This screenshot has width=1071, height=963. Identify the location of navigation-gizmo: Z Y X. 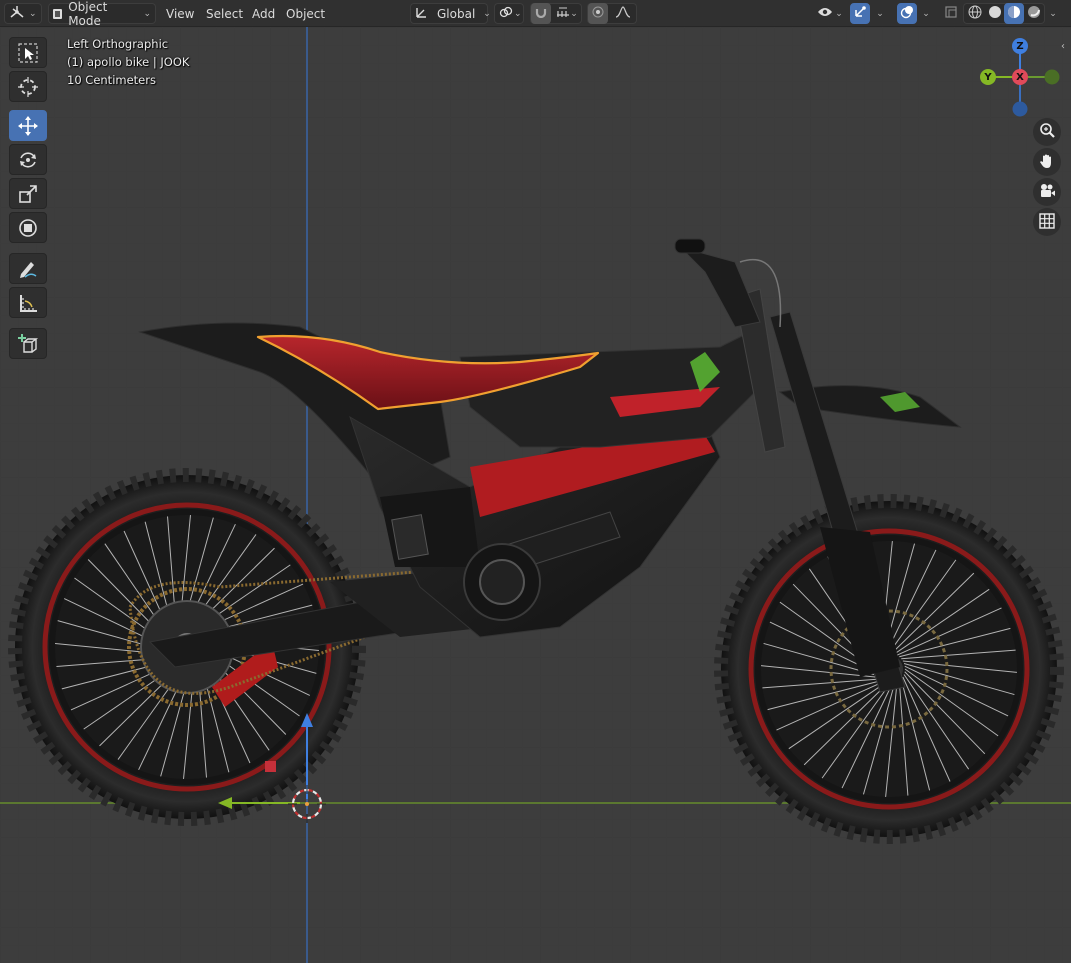
(1020, 77).